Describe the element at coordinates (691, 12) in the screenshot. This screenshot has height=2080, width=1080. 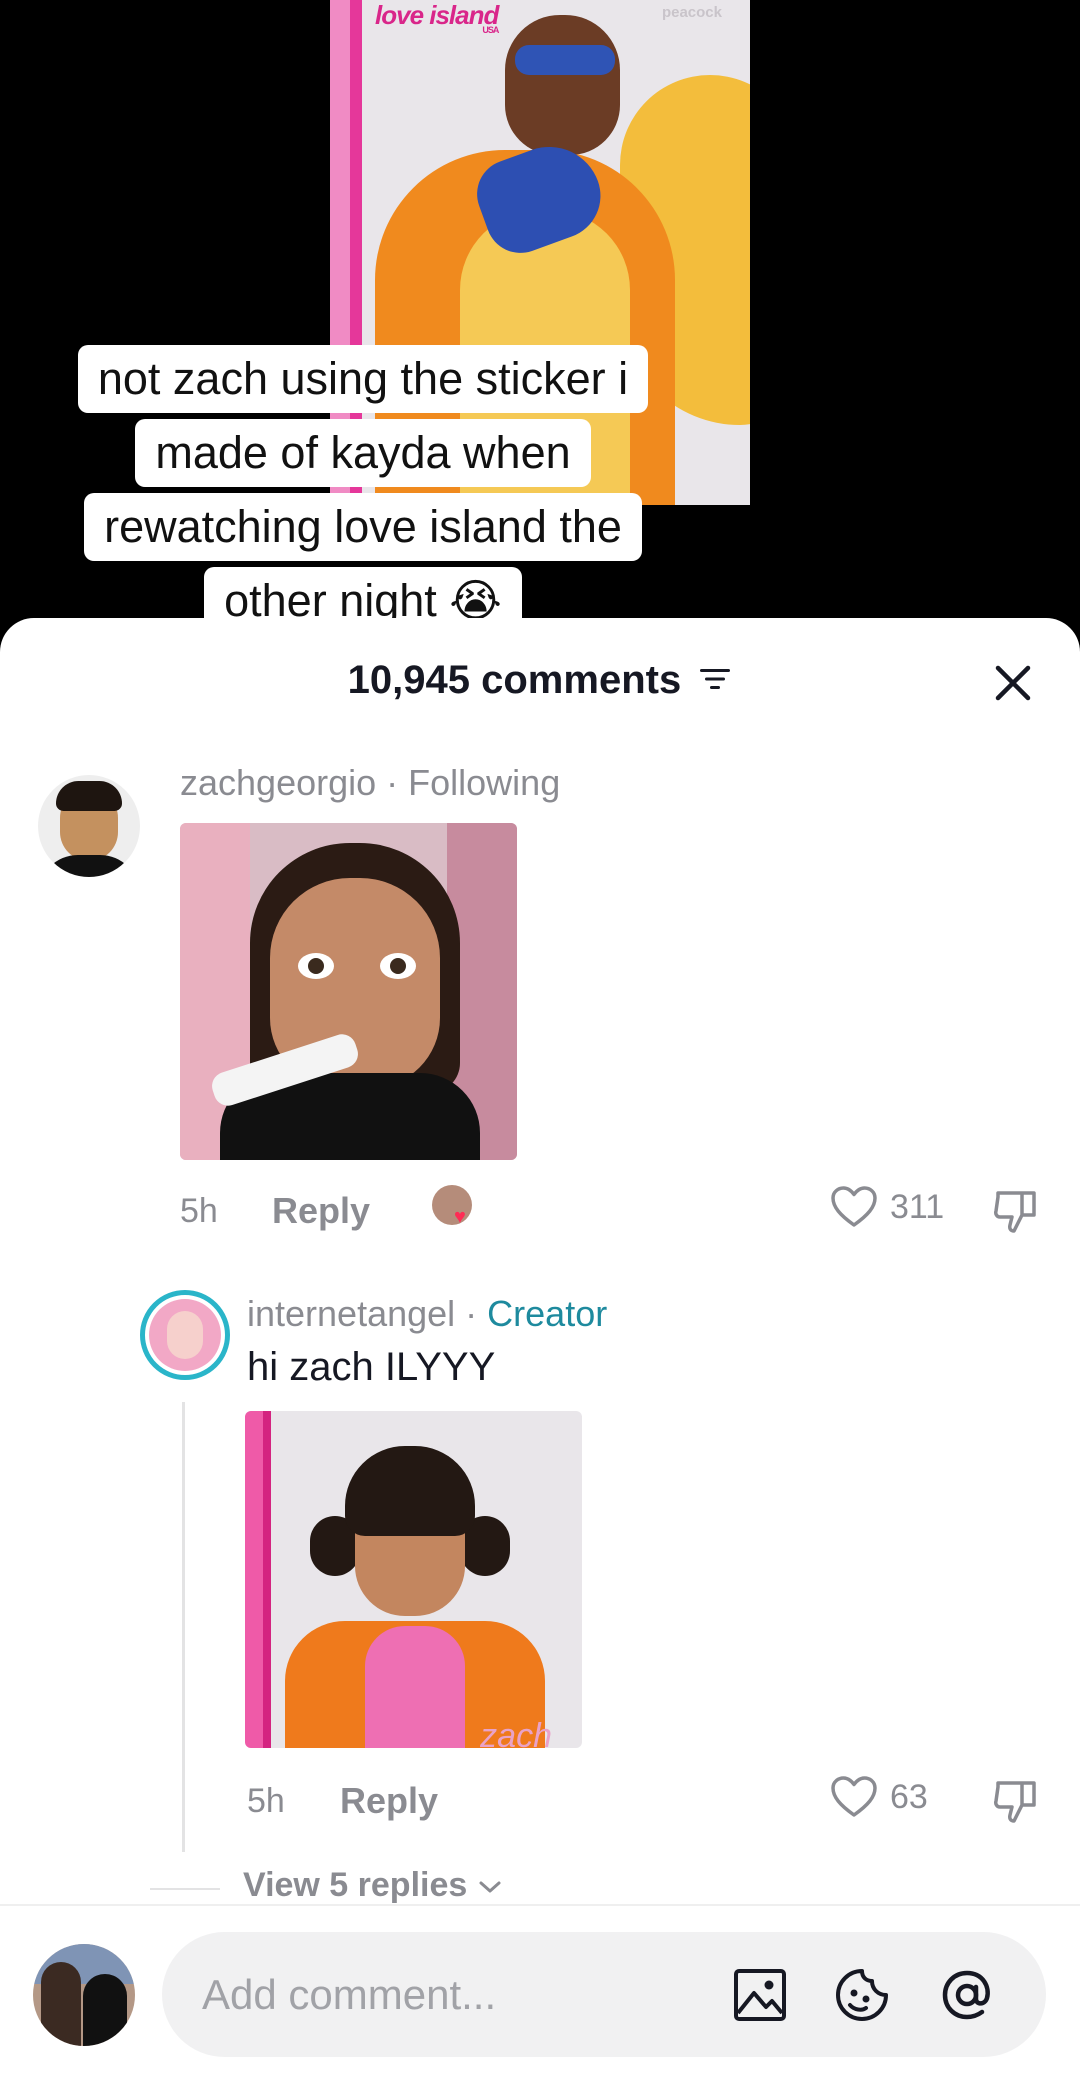
I see `poster-brand: peacock` at that location.